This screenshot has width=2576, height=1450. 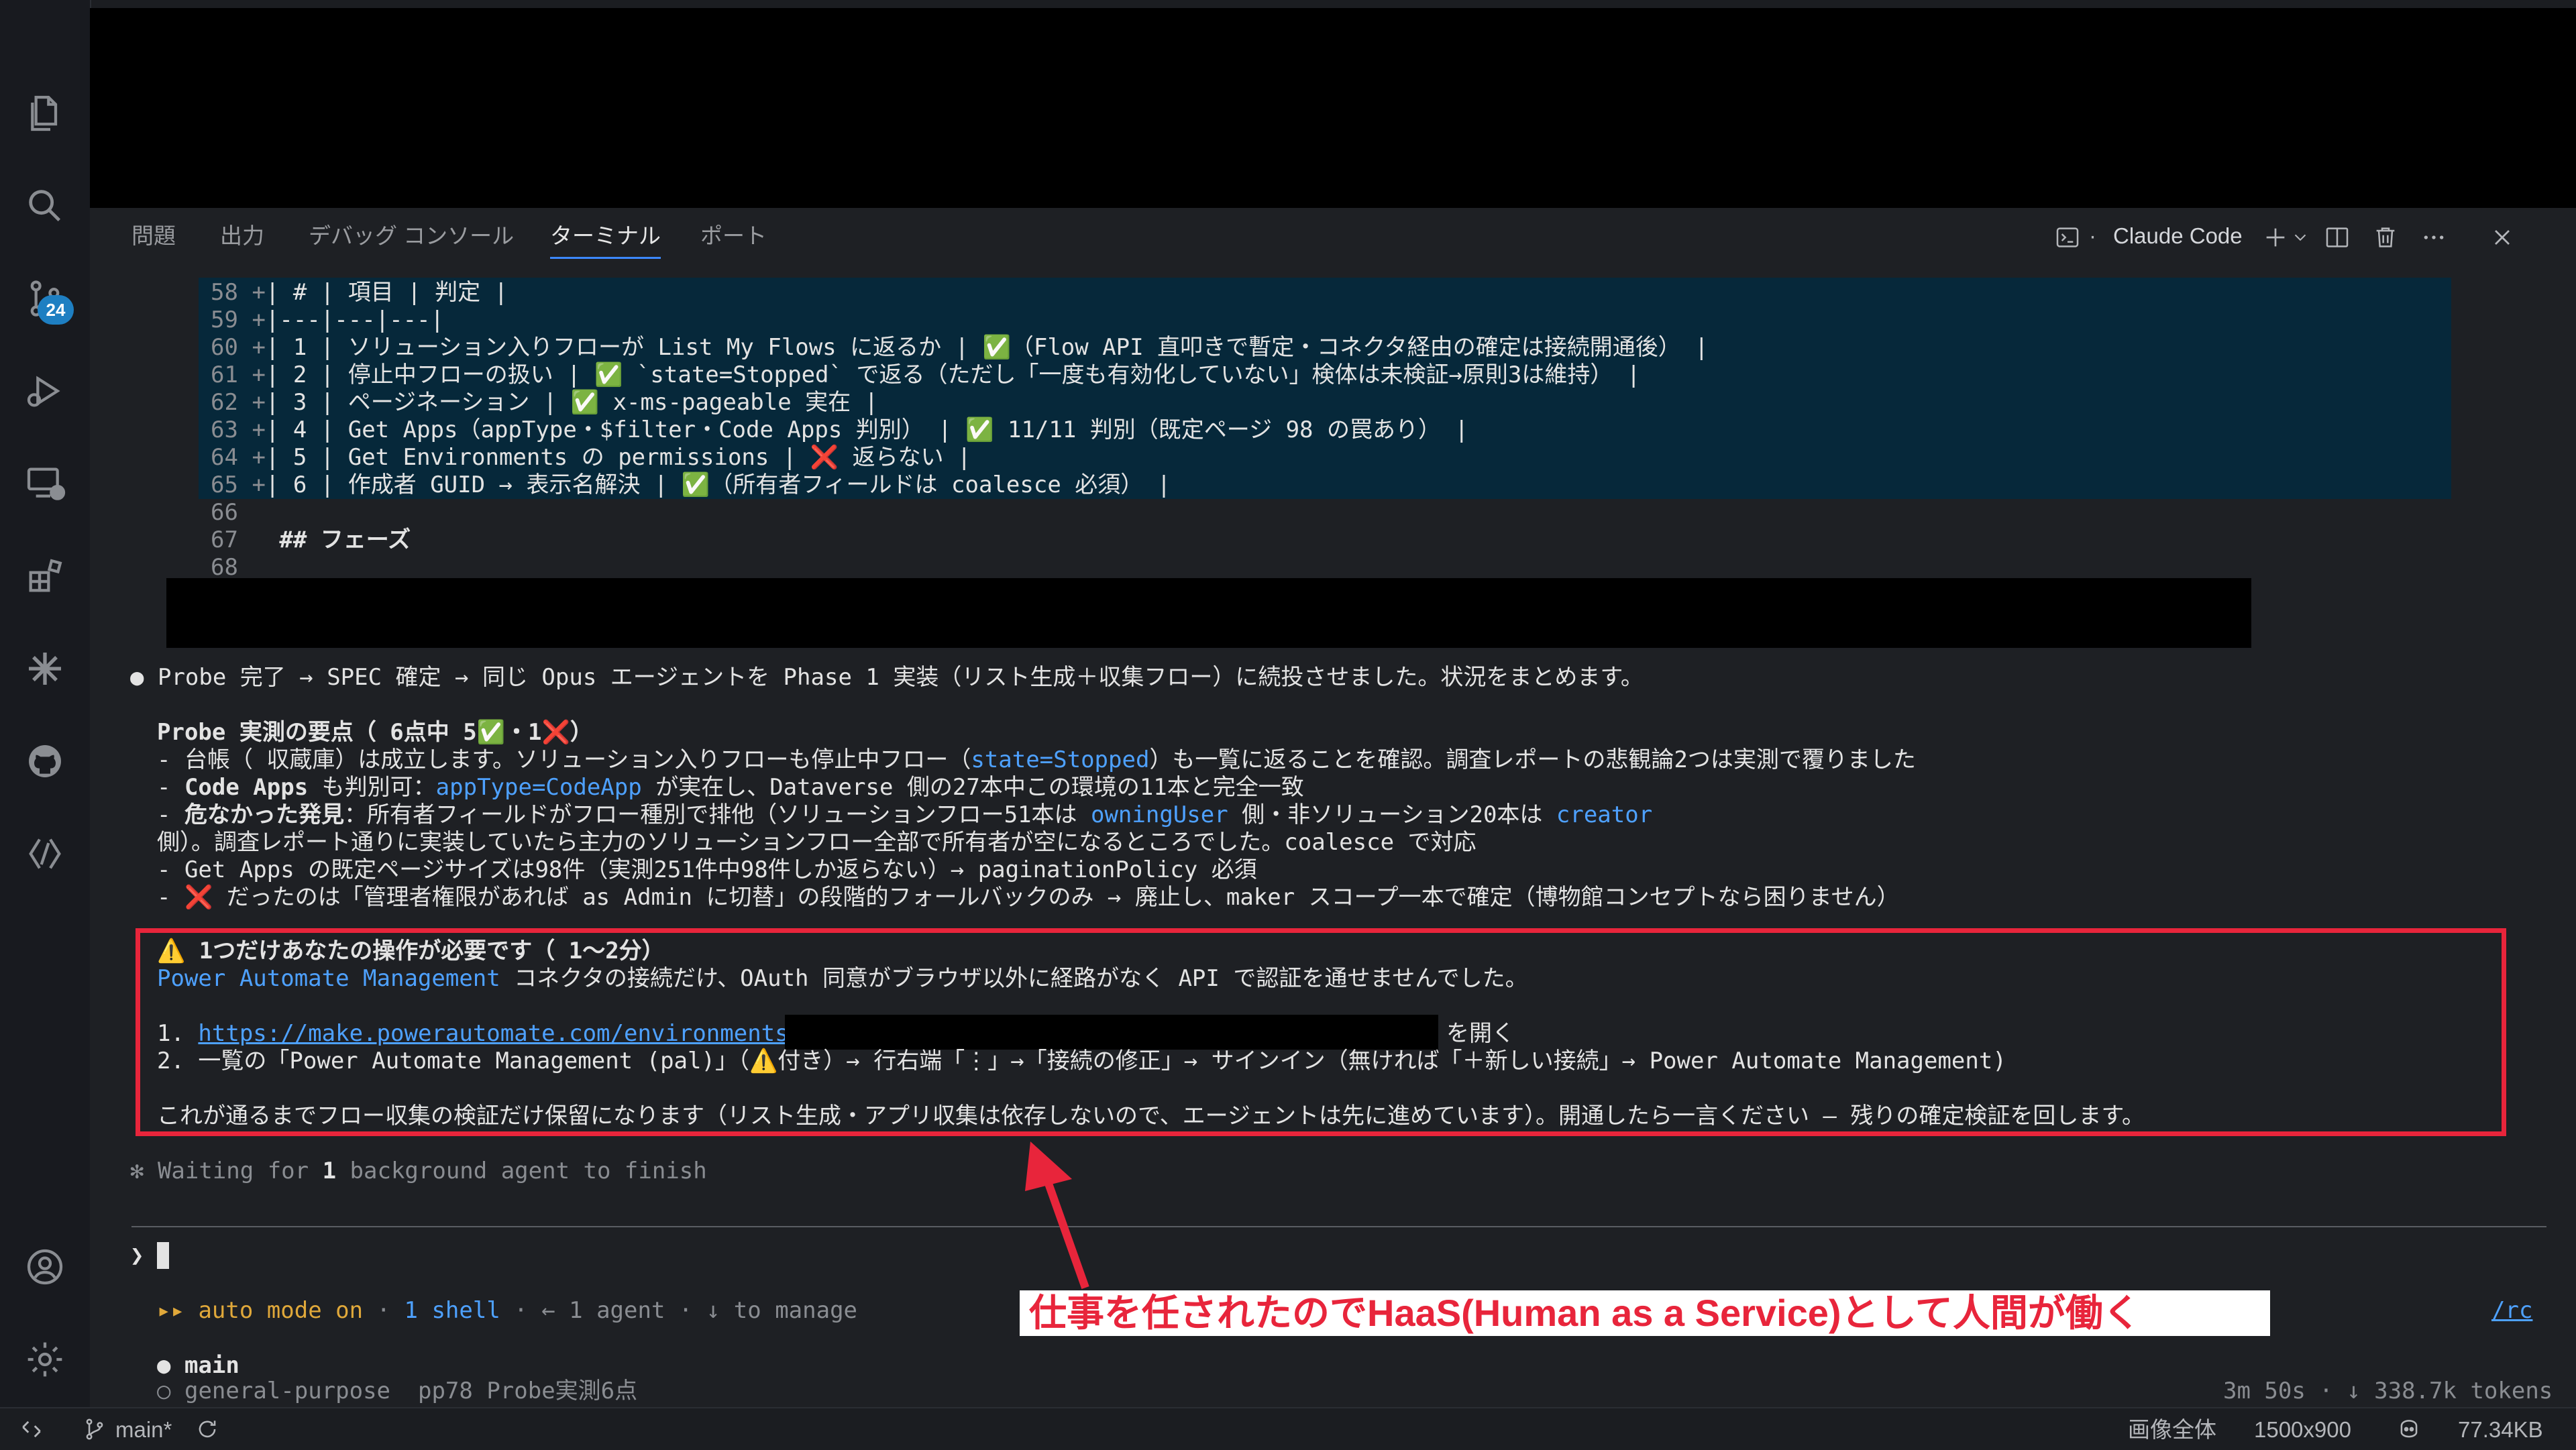 What do you see at coordinates (2434, 237) in the screenshot?
I see `more-icon` at bounding box center [2434, 237].